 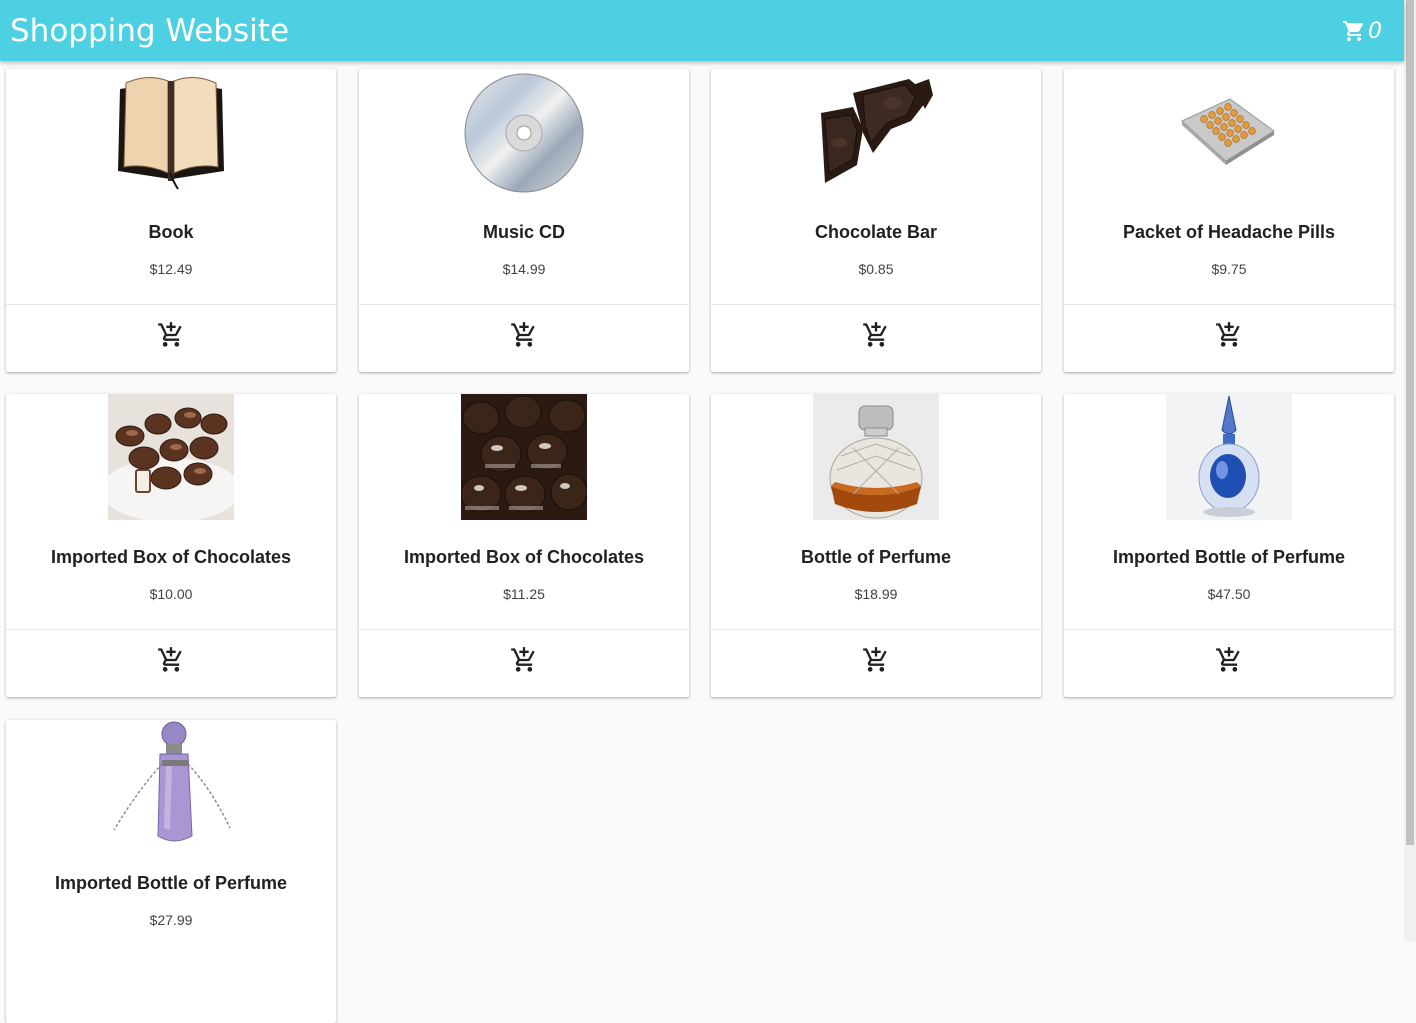 I want to click on product-card: Bottle of Perfume $18.99, so click(x=876, y=545).